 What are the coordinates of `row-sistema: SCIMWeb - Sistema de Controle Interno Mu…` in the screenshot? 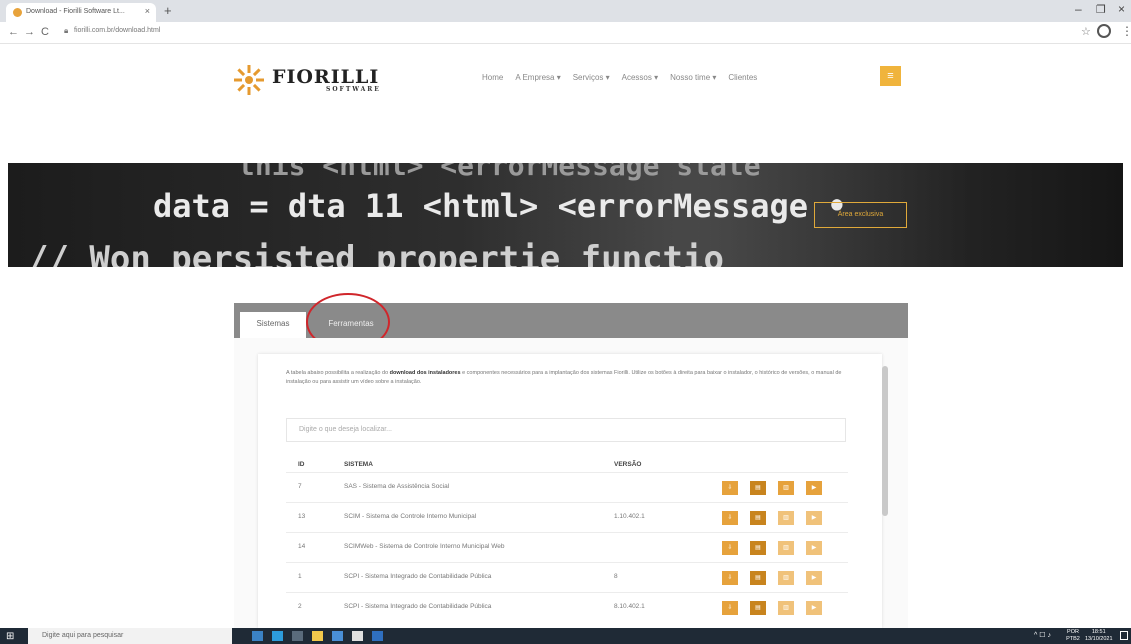 It's located at (424, 546).